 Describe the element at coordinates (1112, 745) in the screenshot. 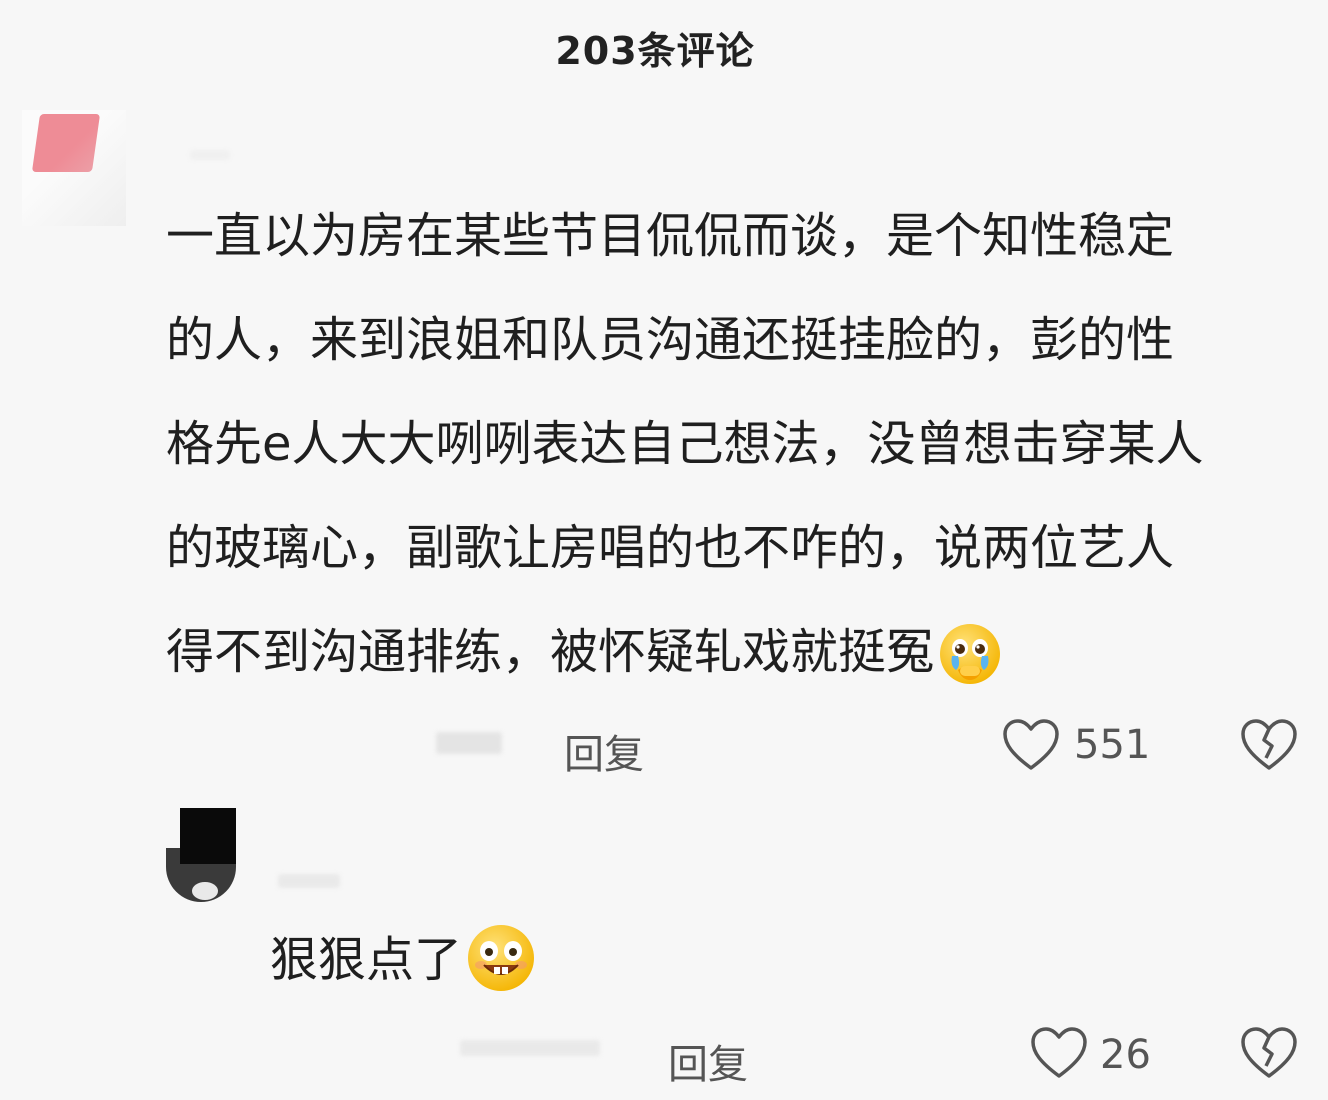

I see `like-count: 551` at that location.